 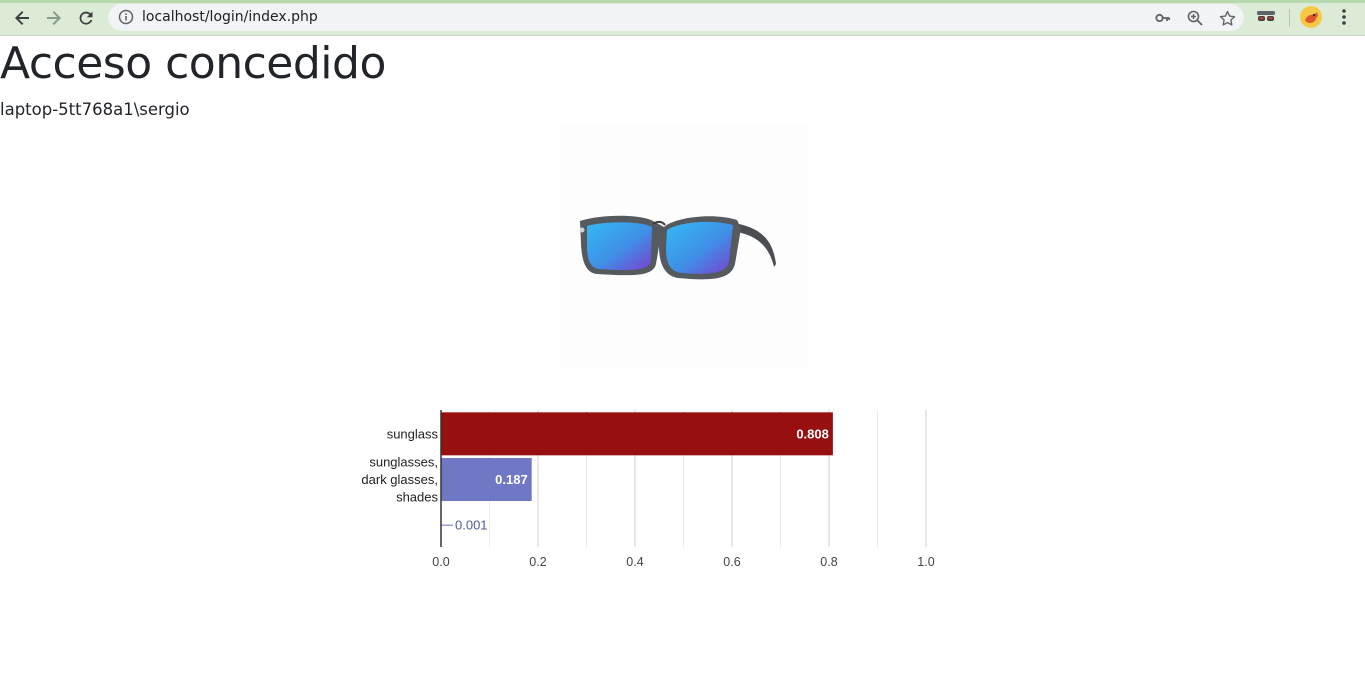 I want to click on window-top-edge, so click(x=682, y=1).